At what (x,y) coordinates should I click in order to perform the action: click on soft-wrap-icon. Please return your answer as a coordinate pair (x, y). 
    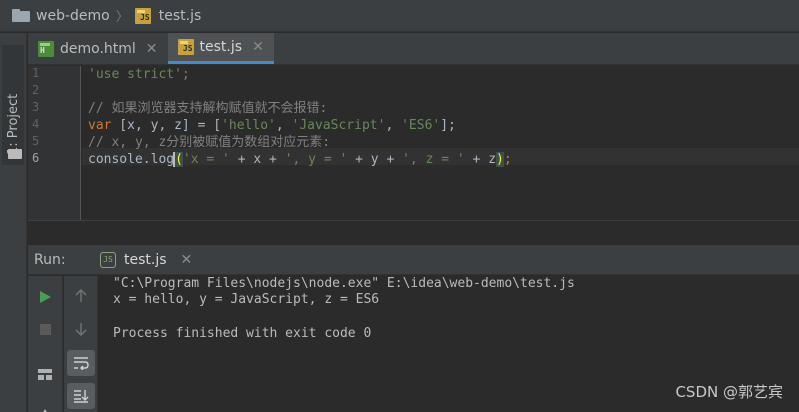
    Looking at the image, I should click on (81, 363).